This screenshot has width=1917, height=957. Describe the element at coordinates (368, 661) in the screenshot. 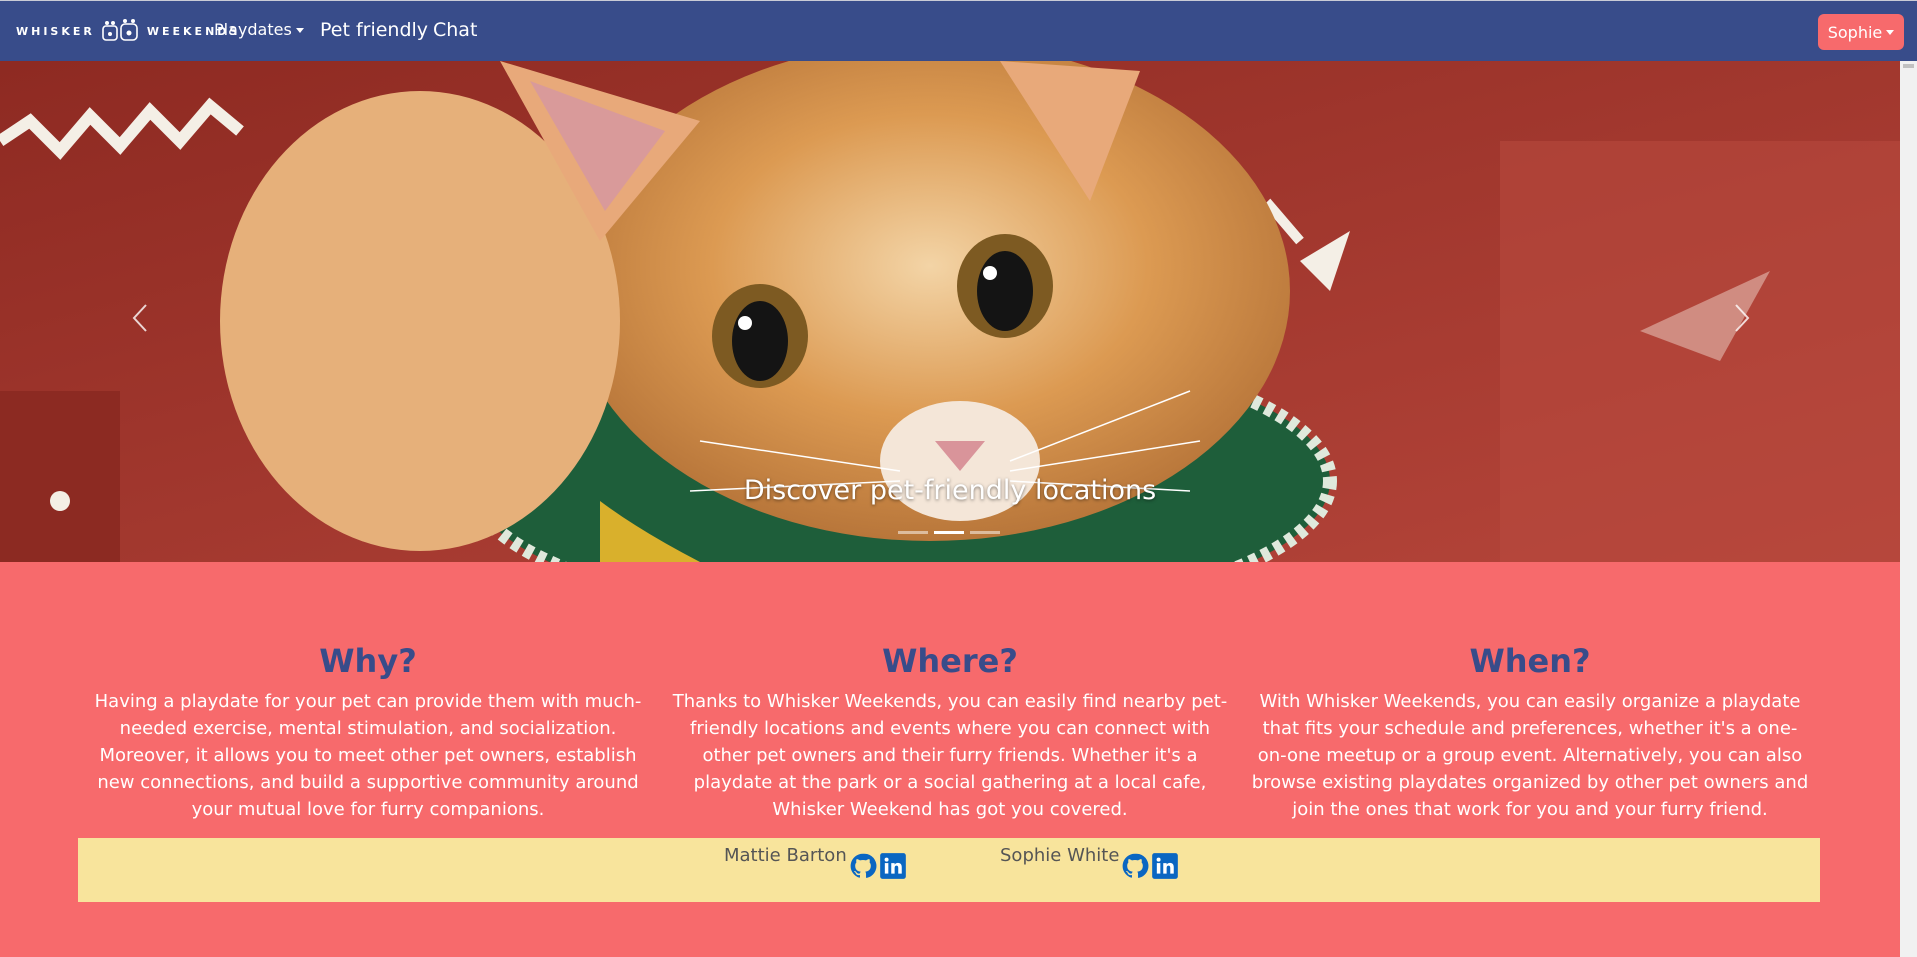

I see `why-heading: Why?` at that location.